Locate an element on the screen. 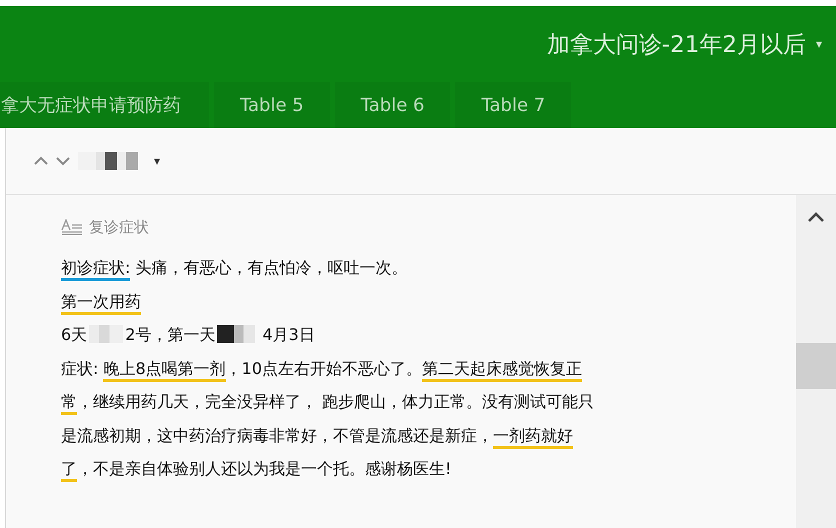  note-text: 6天 is located at coordinates (74, 335).